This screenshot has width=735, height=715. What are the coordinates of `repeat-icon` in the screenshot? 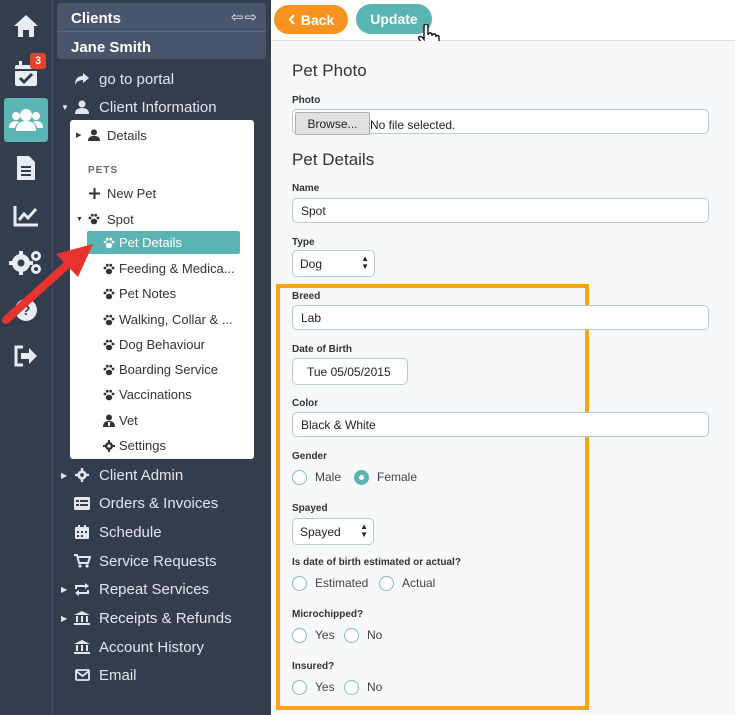 It's located at (82, 589).